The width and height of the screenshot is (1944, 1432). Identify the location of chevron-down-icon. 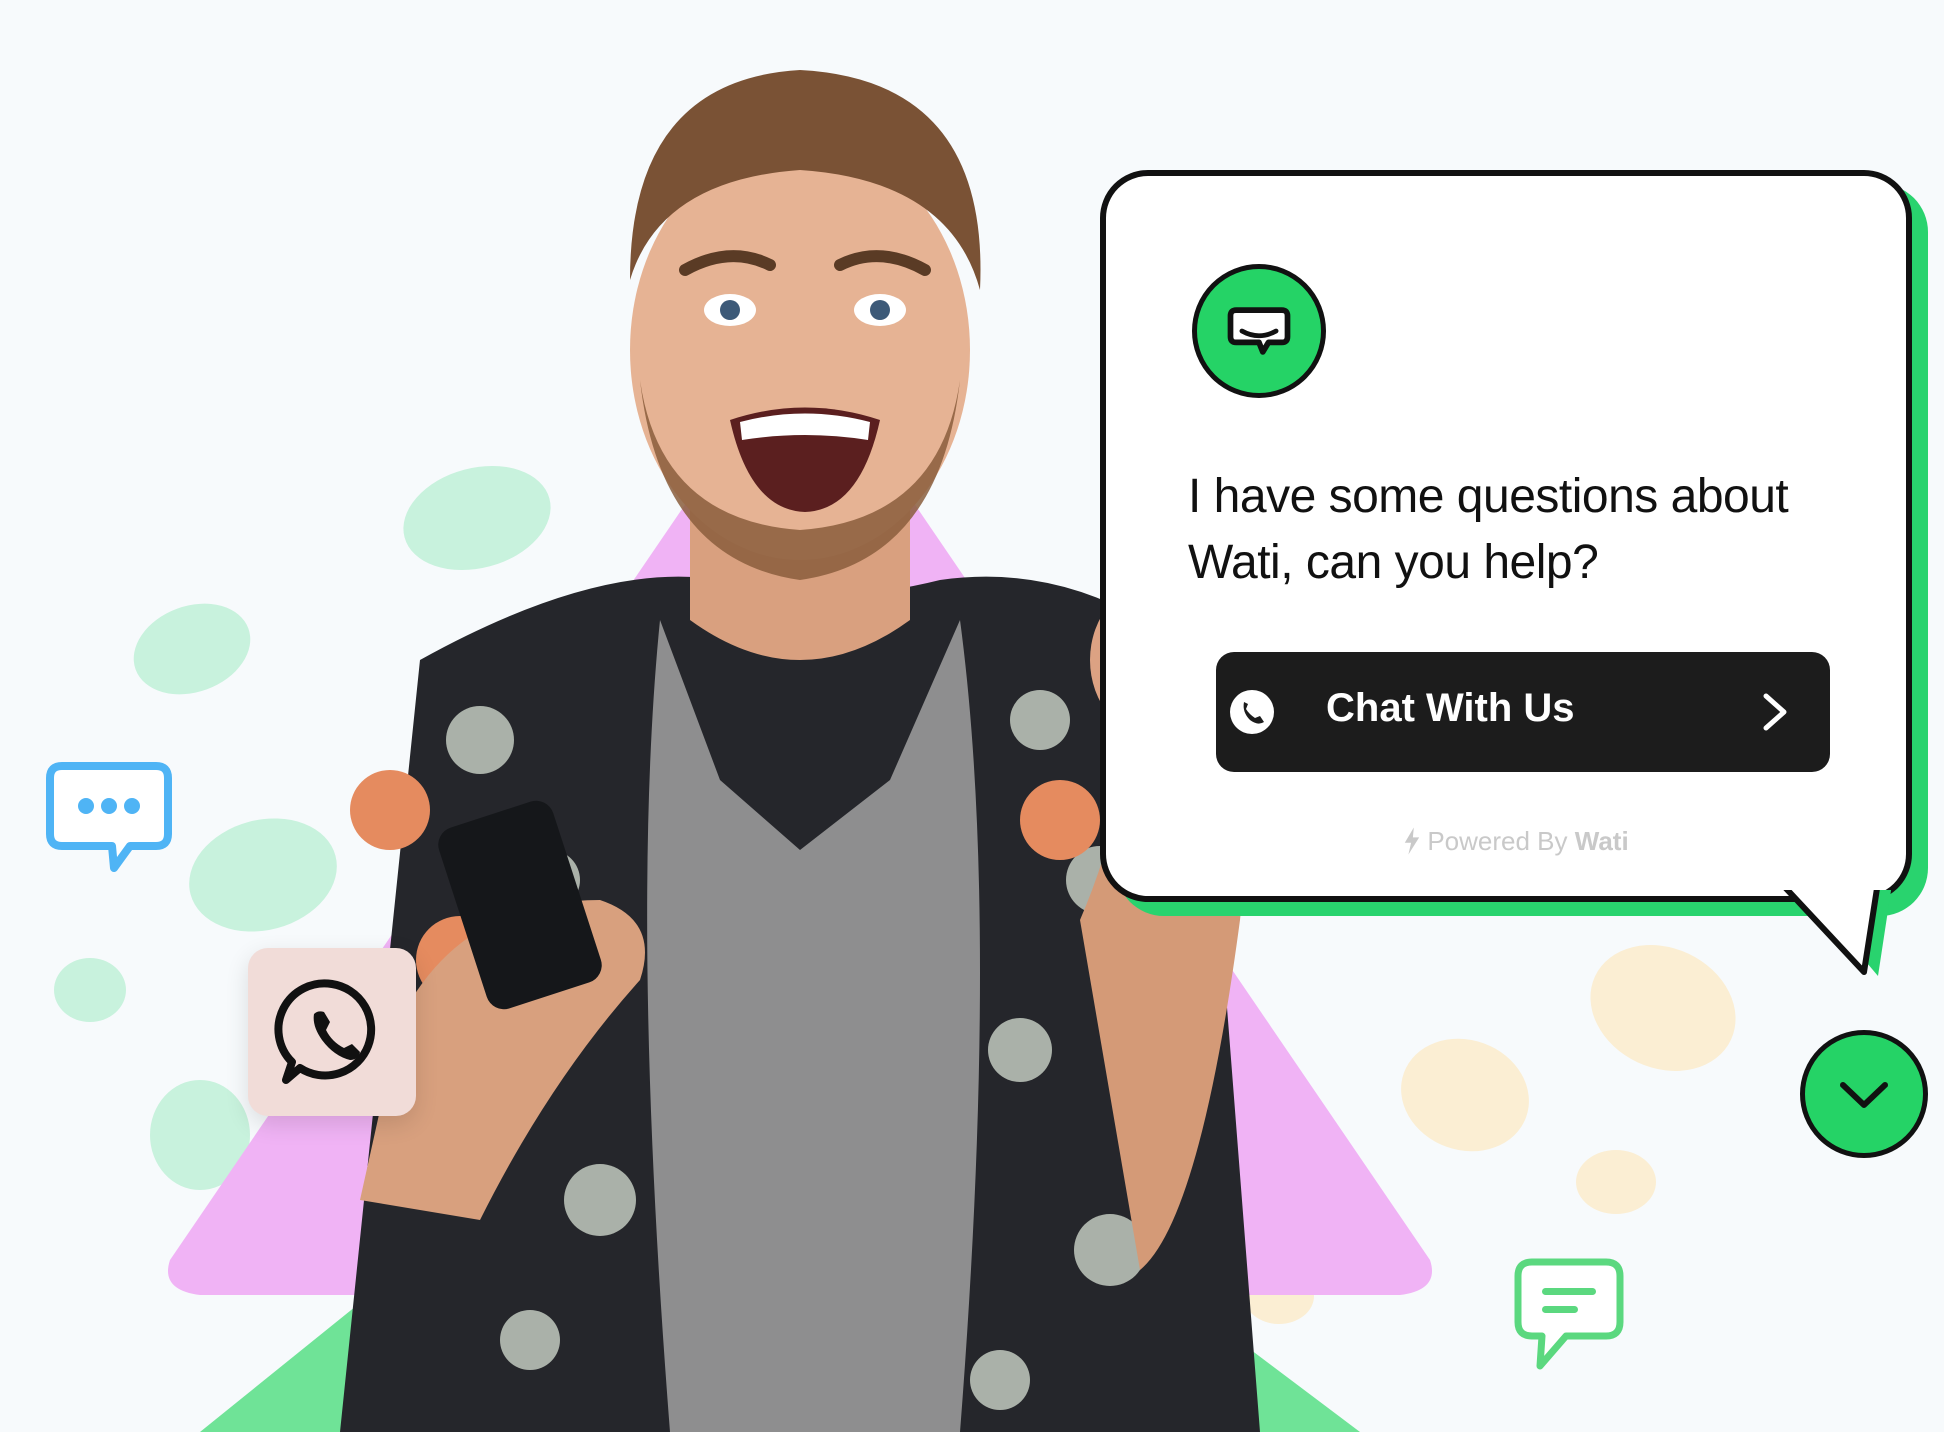
(1864, 1095).